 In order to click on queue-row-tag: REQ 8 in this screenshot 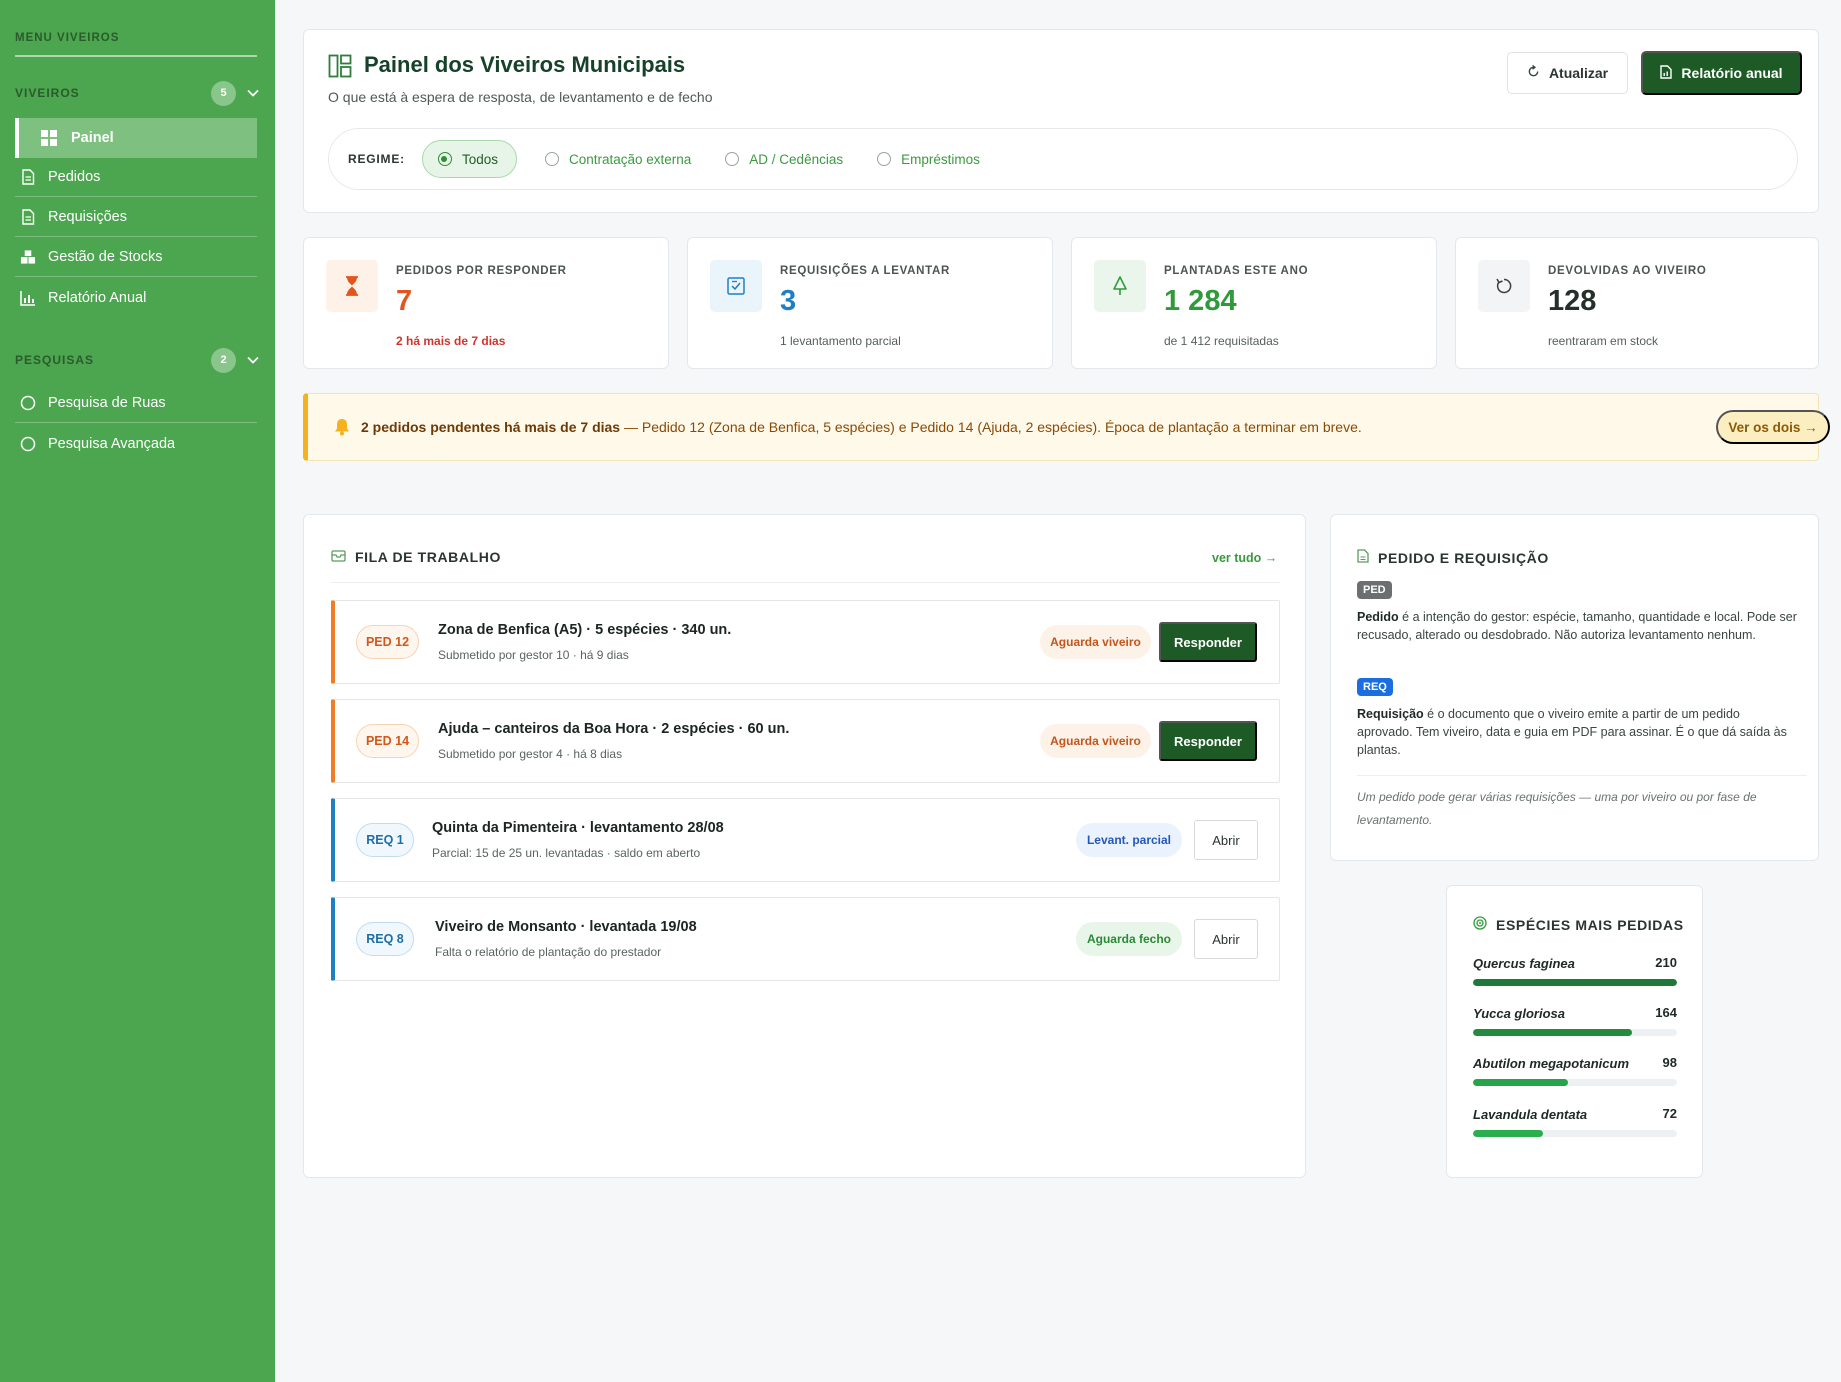, I will do `click(385, 939)`.